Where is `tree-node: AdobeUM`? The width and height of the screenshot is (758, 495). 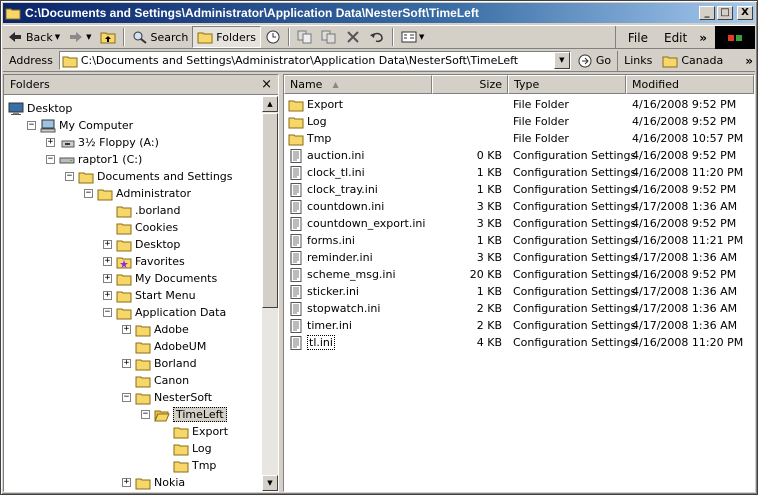
tree-node: AdobeUM is located at coordinates (164, 346).